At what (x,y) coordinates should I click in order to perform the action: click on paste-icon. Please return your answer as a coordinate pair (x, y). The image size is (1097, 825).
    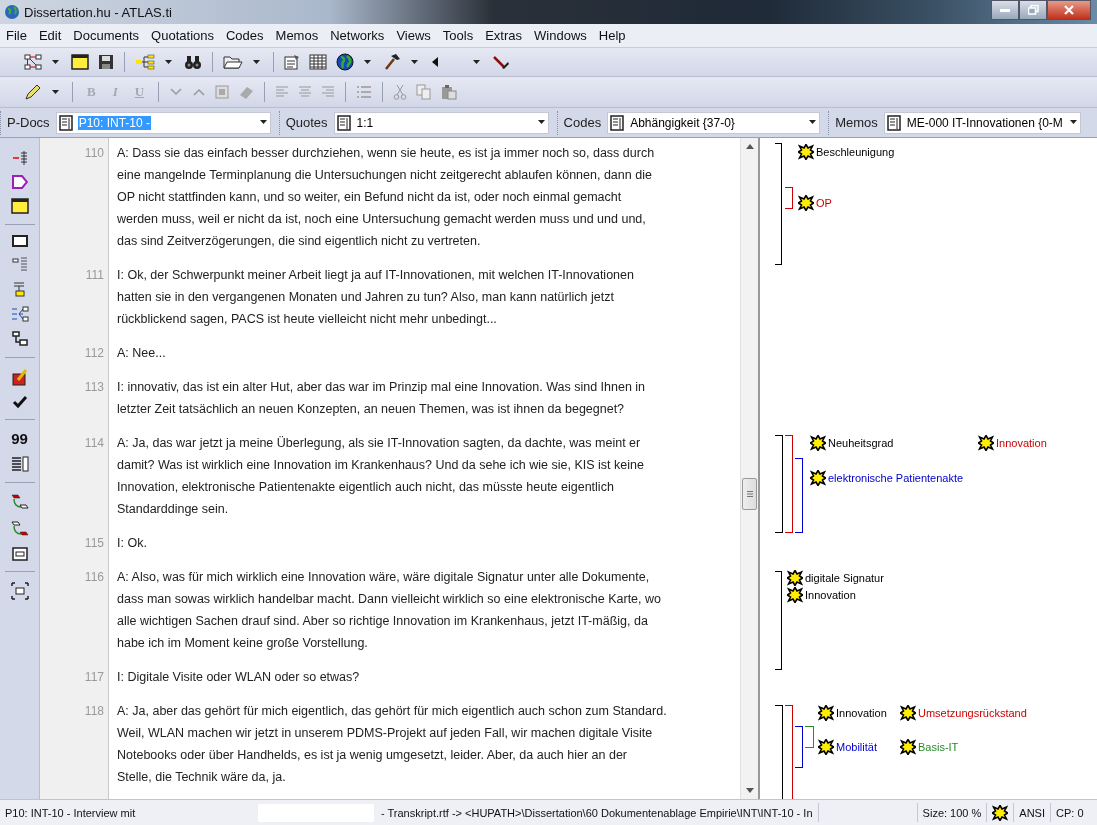
    Looking at the image, I should click on (449, 92).